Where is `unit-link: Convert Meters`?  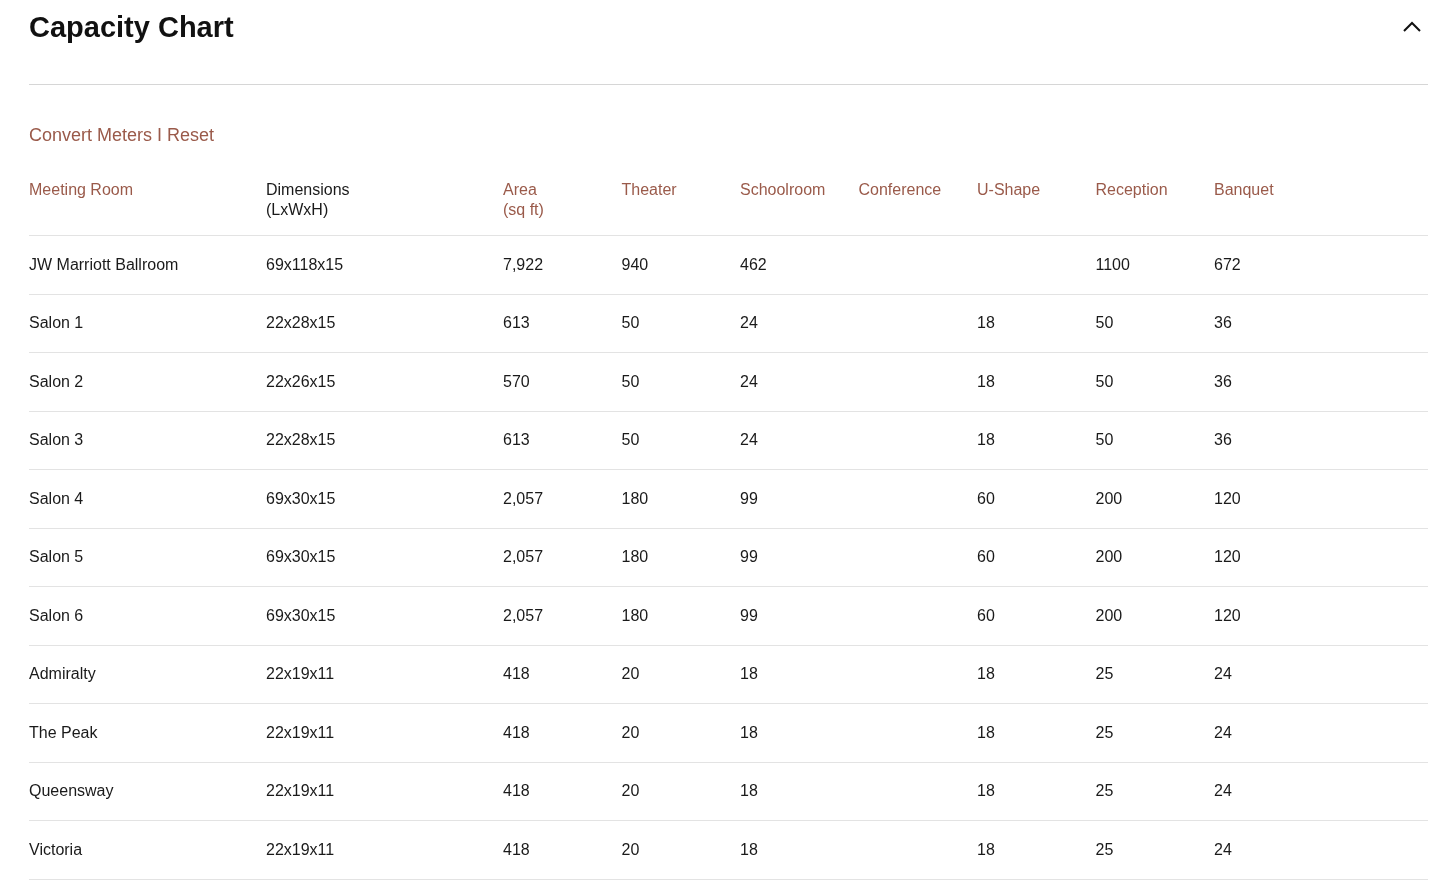 unit-link: Convert Meters is located at coordinates (91, 135).